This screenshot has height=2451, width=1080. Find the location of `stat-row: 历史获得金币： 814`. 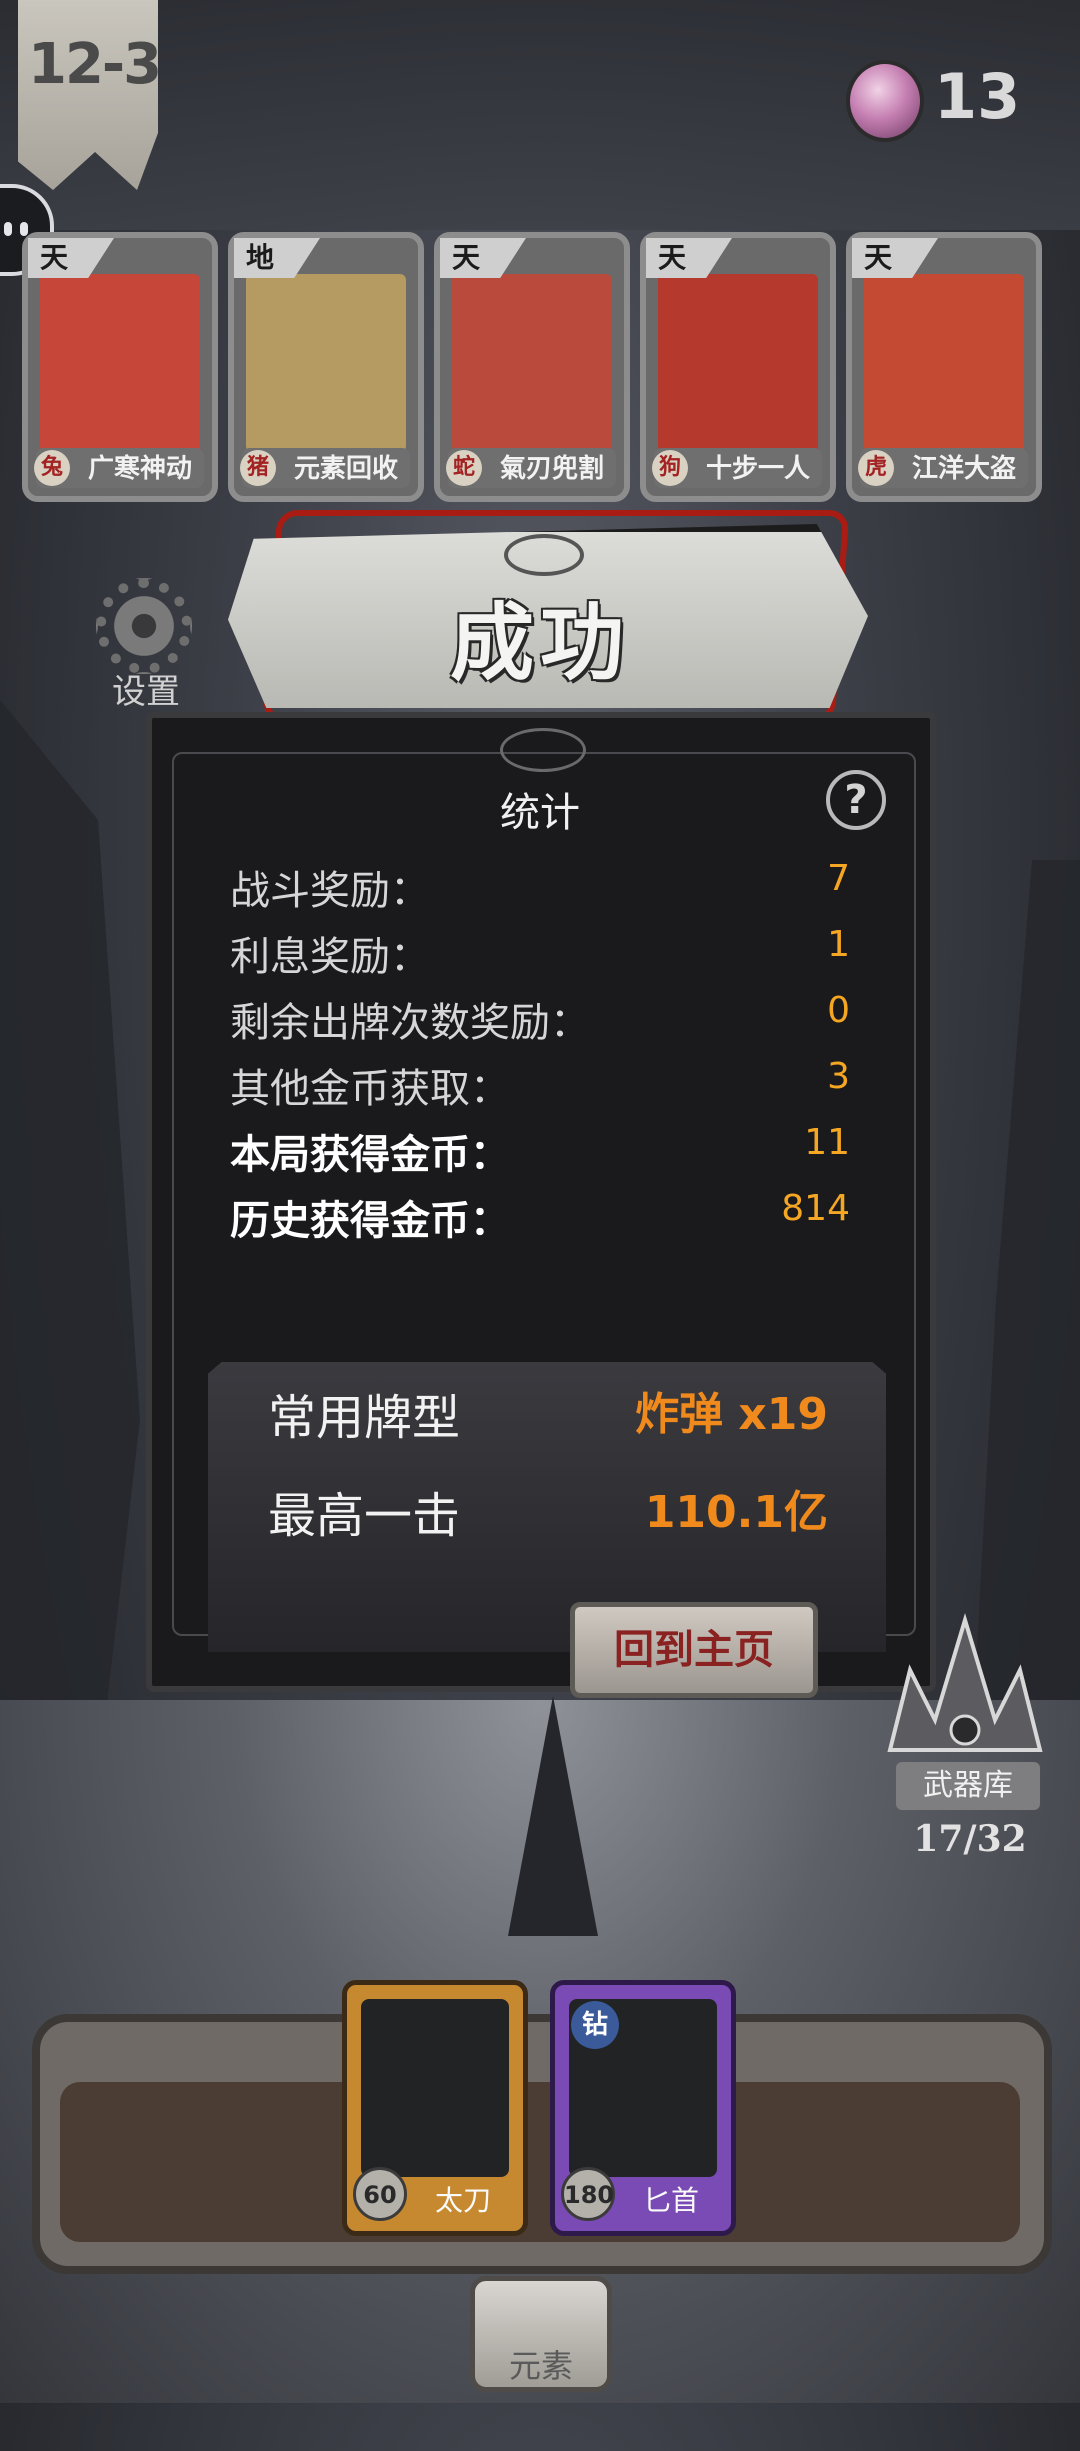

stat-row: 历史获得金币： 814 is located at coordinates (540, 1218).